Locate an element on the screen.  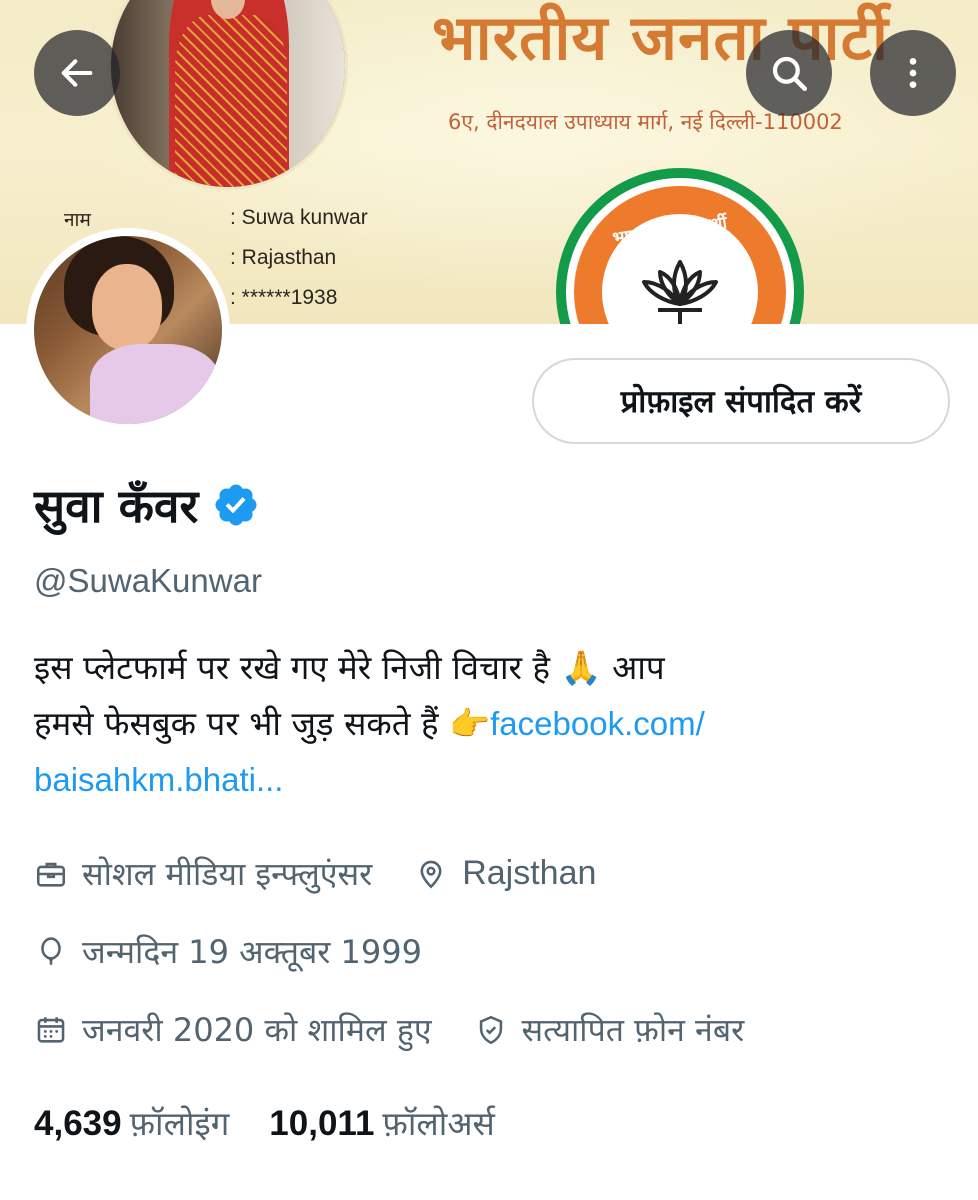
profile-avatar is located at coordinates (128, 330).